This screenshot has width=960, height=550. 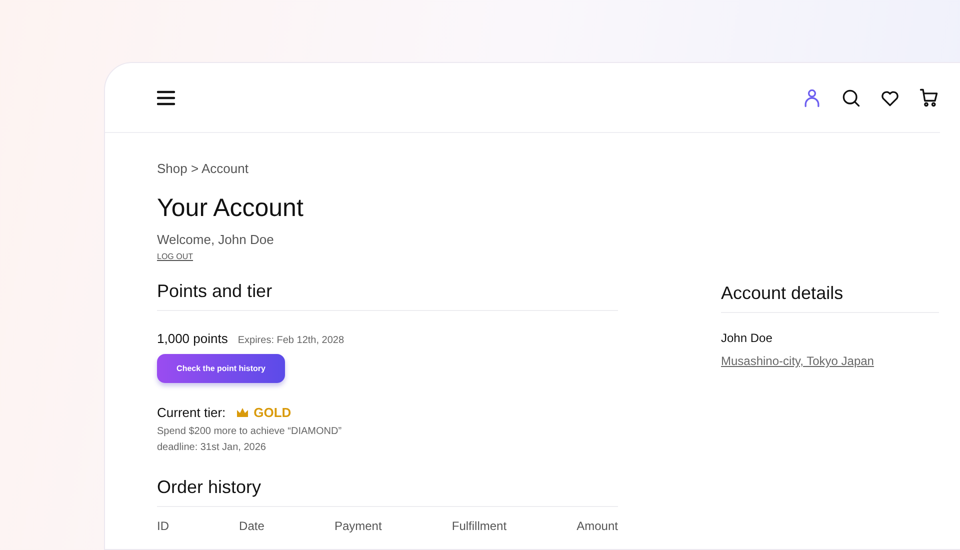 What do you see at coordinates (163, 526) in the screenshot?
I see `column-header: ID` at bounding box center [163, 526].